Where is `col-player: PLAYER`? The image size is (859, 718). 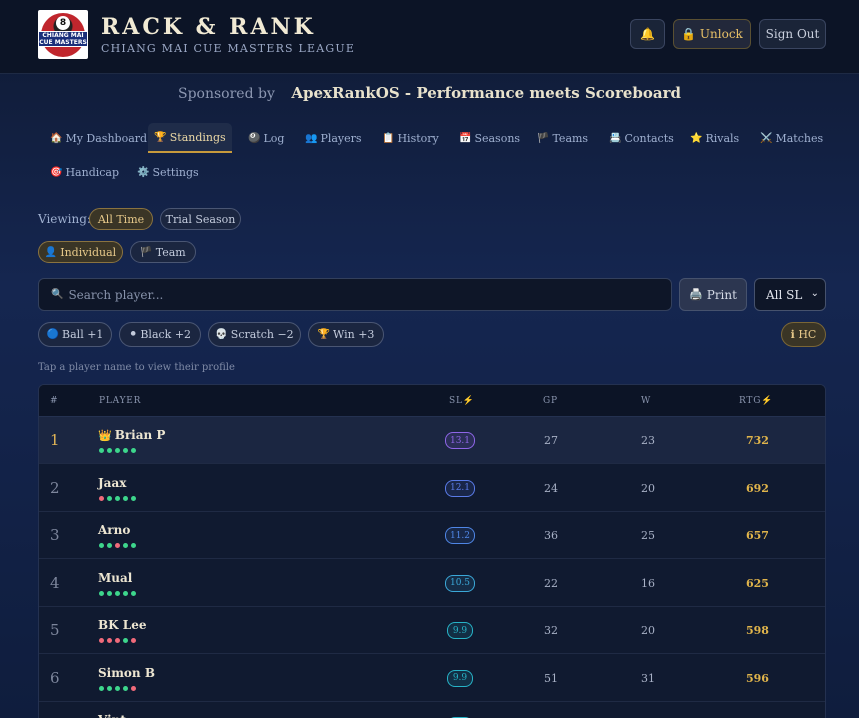 col-player: PLAYER is located at coordinates (120, 401).